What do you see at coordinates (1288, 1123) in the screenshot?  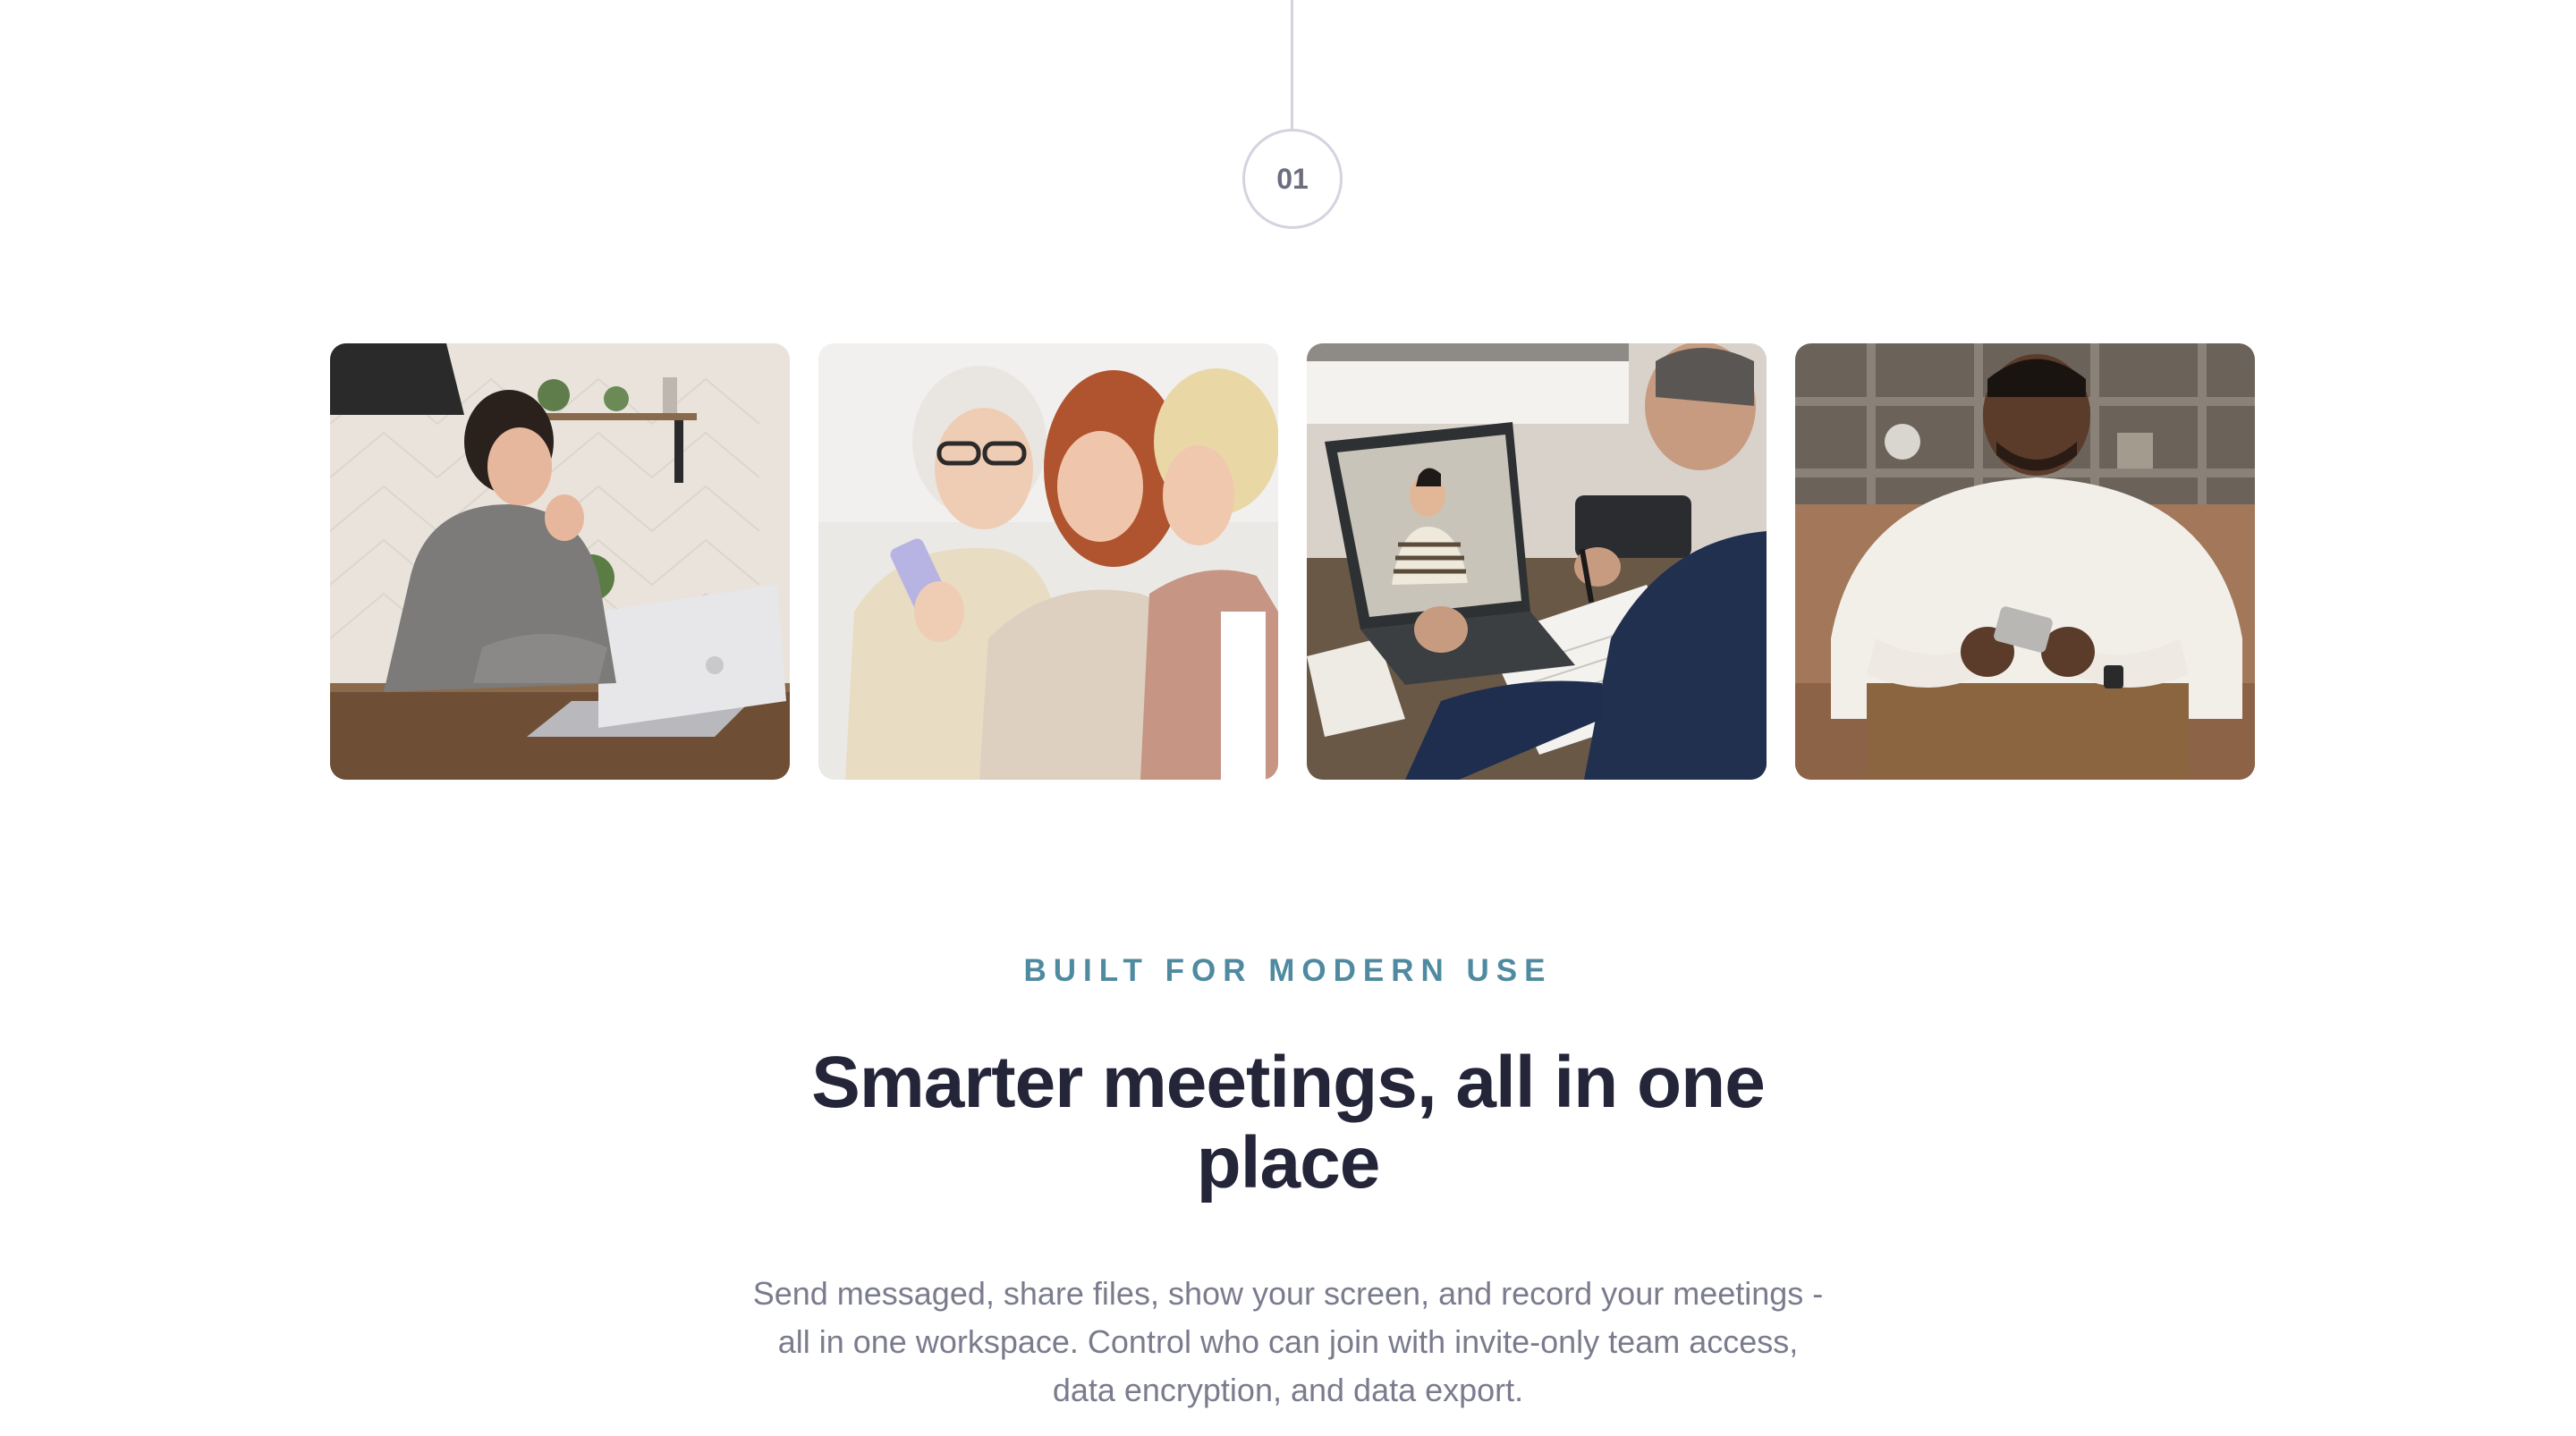 I see `section-headline: Smarter meetings, all in one place` at bounding box center [1288, 1123].